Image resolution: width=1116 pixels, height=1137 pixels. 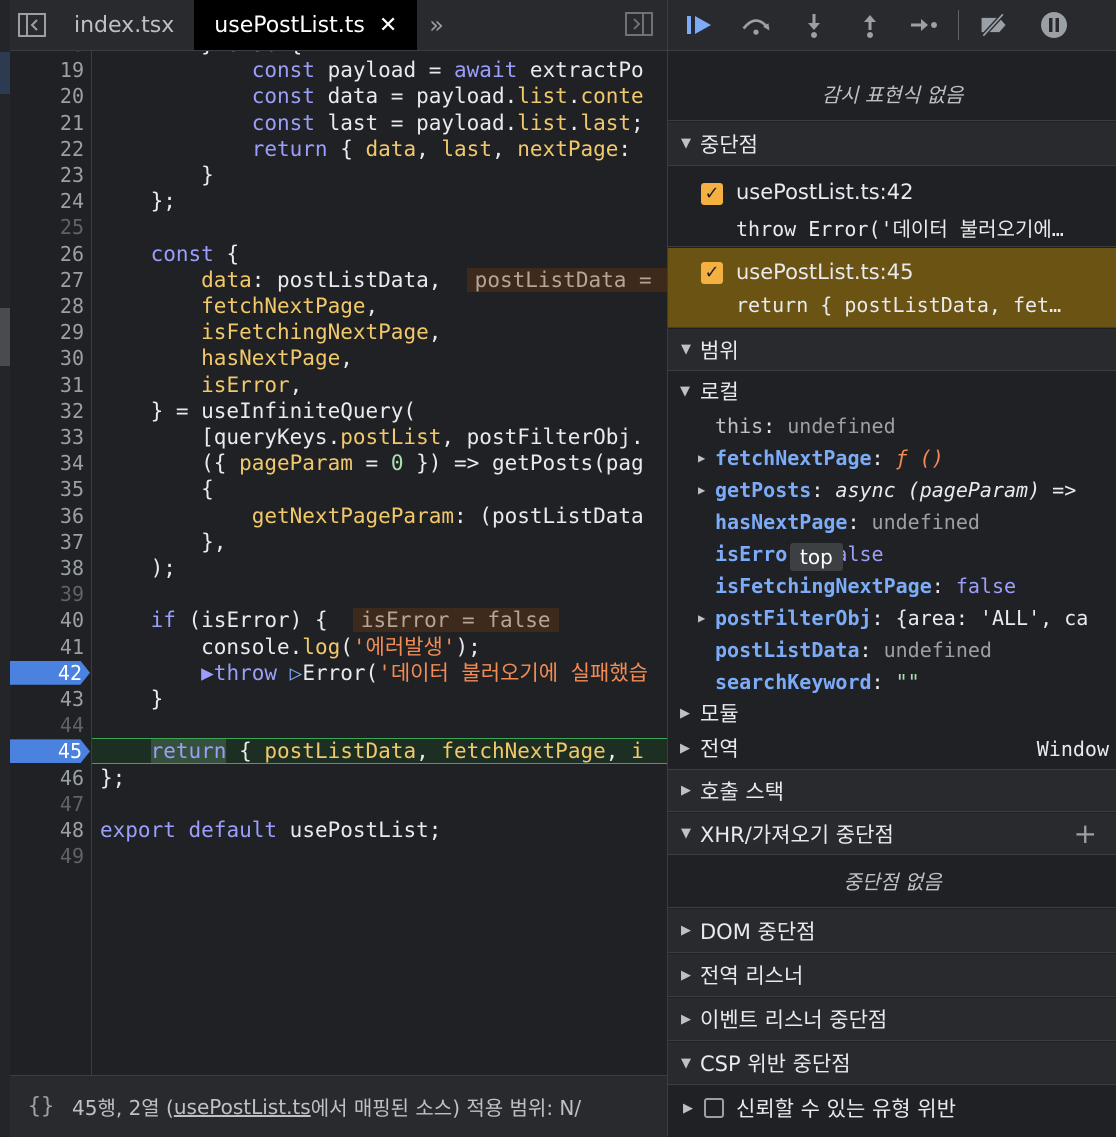 I want to click on line-number: 29, so click(x=47, y=332).